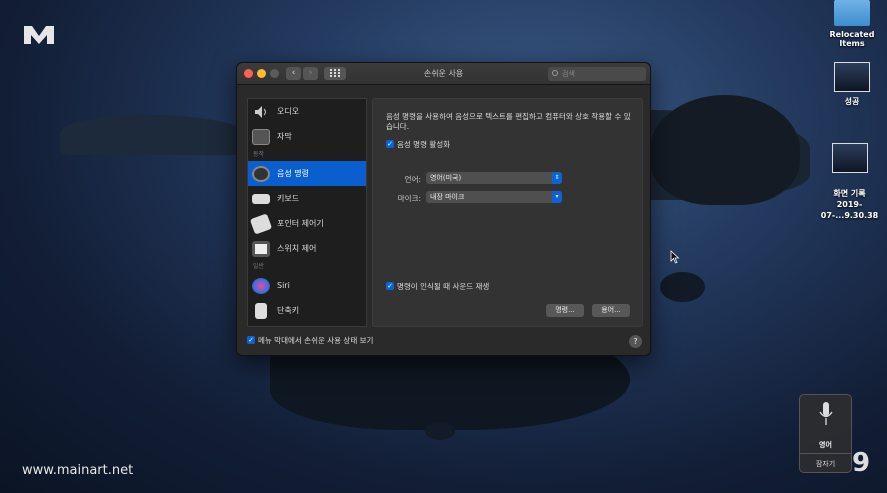 Image resolution: width=887 pixels, height=493 pixels. I want to click on wallpaper-mountain, so click(725, 150).